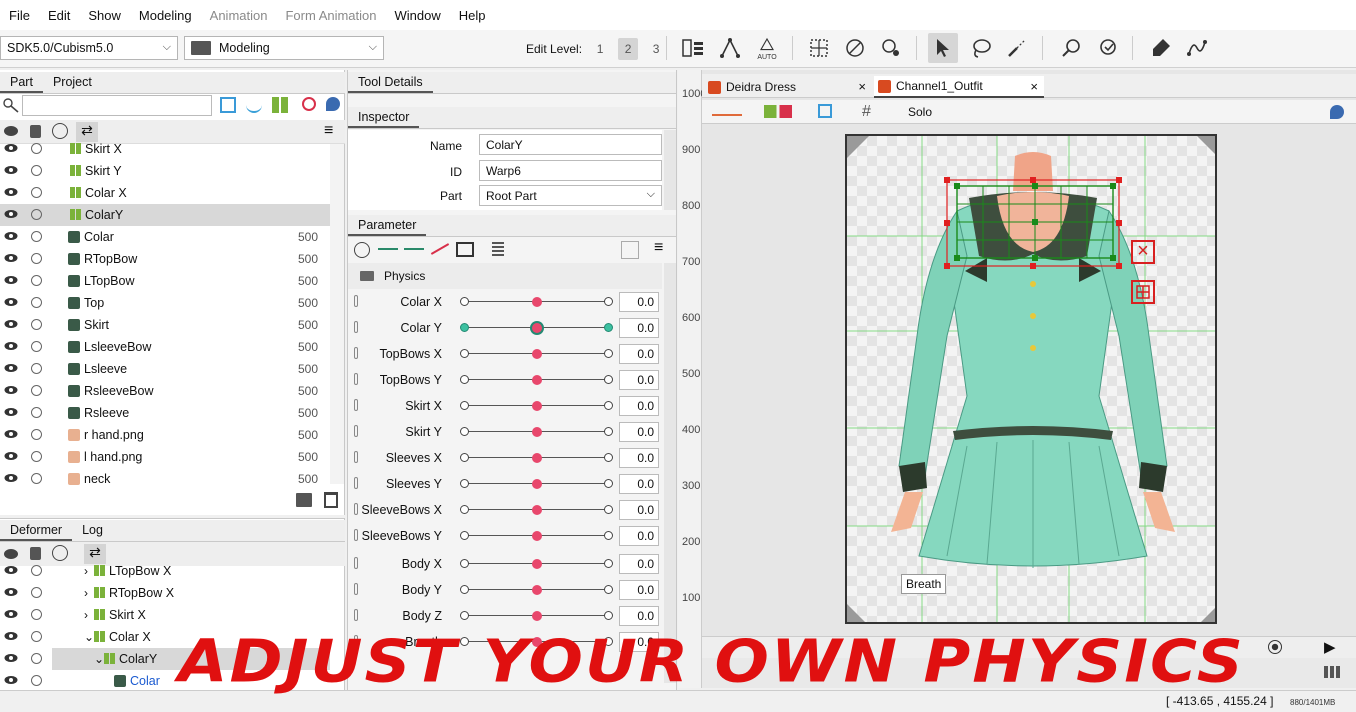 This screenshot has height=712, width=1356. I want to click on close-icon: ×, so click(862, 86).